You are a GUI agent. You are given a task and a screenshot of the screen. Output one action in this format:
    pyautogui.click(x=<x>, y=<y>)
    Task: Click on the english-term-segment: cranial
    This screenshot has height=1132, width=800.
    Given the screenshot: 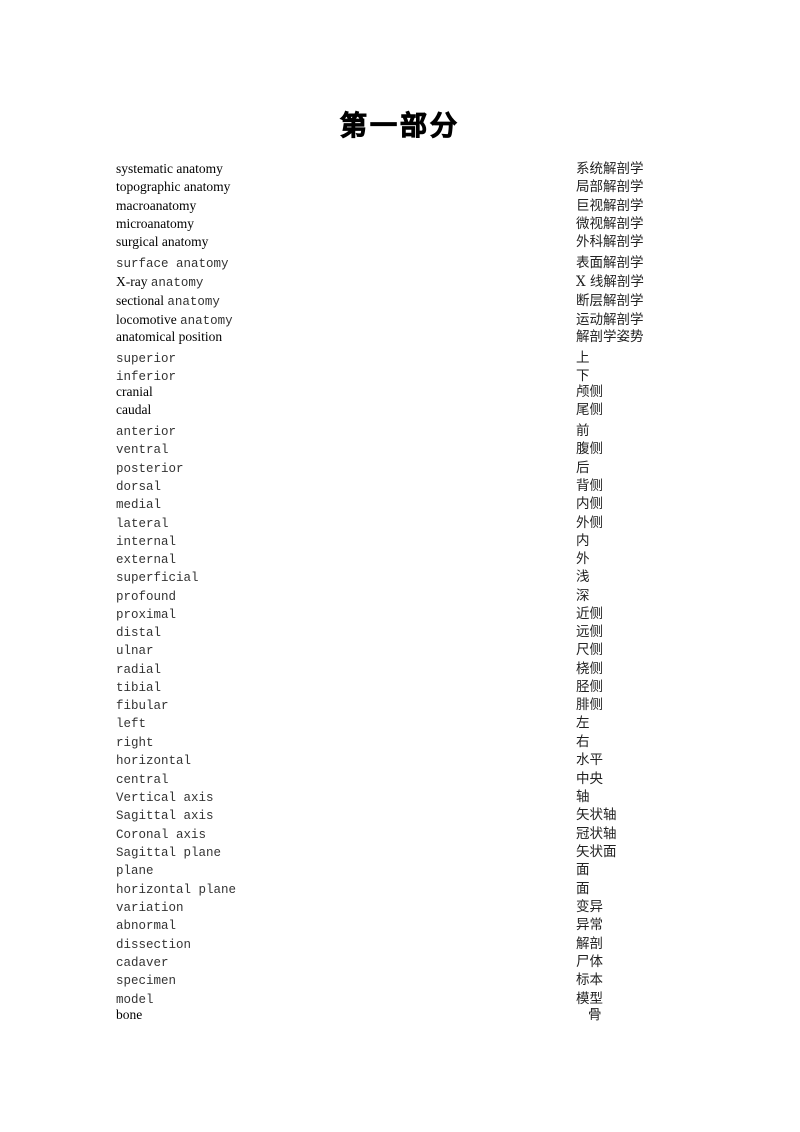 What is the action you would take?
    pyautogui.click(x=134, y=391)
    